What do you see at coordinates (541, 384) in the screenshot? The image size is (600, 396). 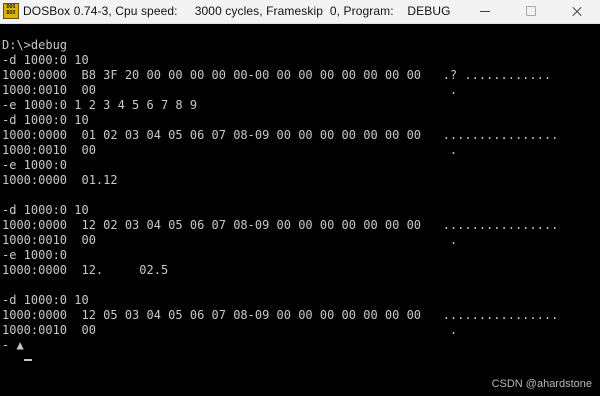 I see `watermark: CSDN @ahardstone` at bounding box center [541, 384].